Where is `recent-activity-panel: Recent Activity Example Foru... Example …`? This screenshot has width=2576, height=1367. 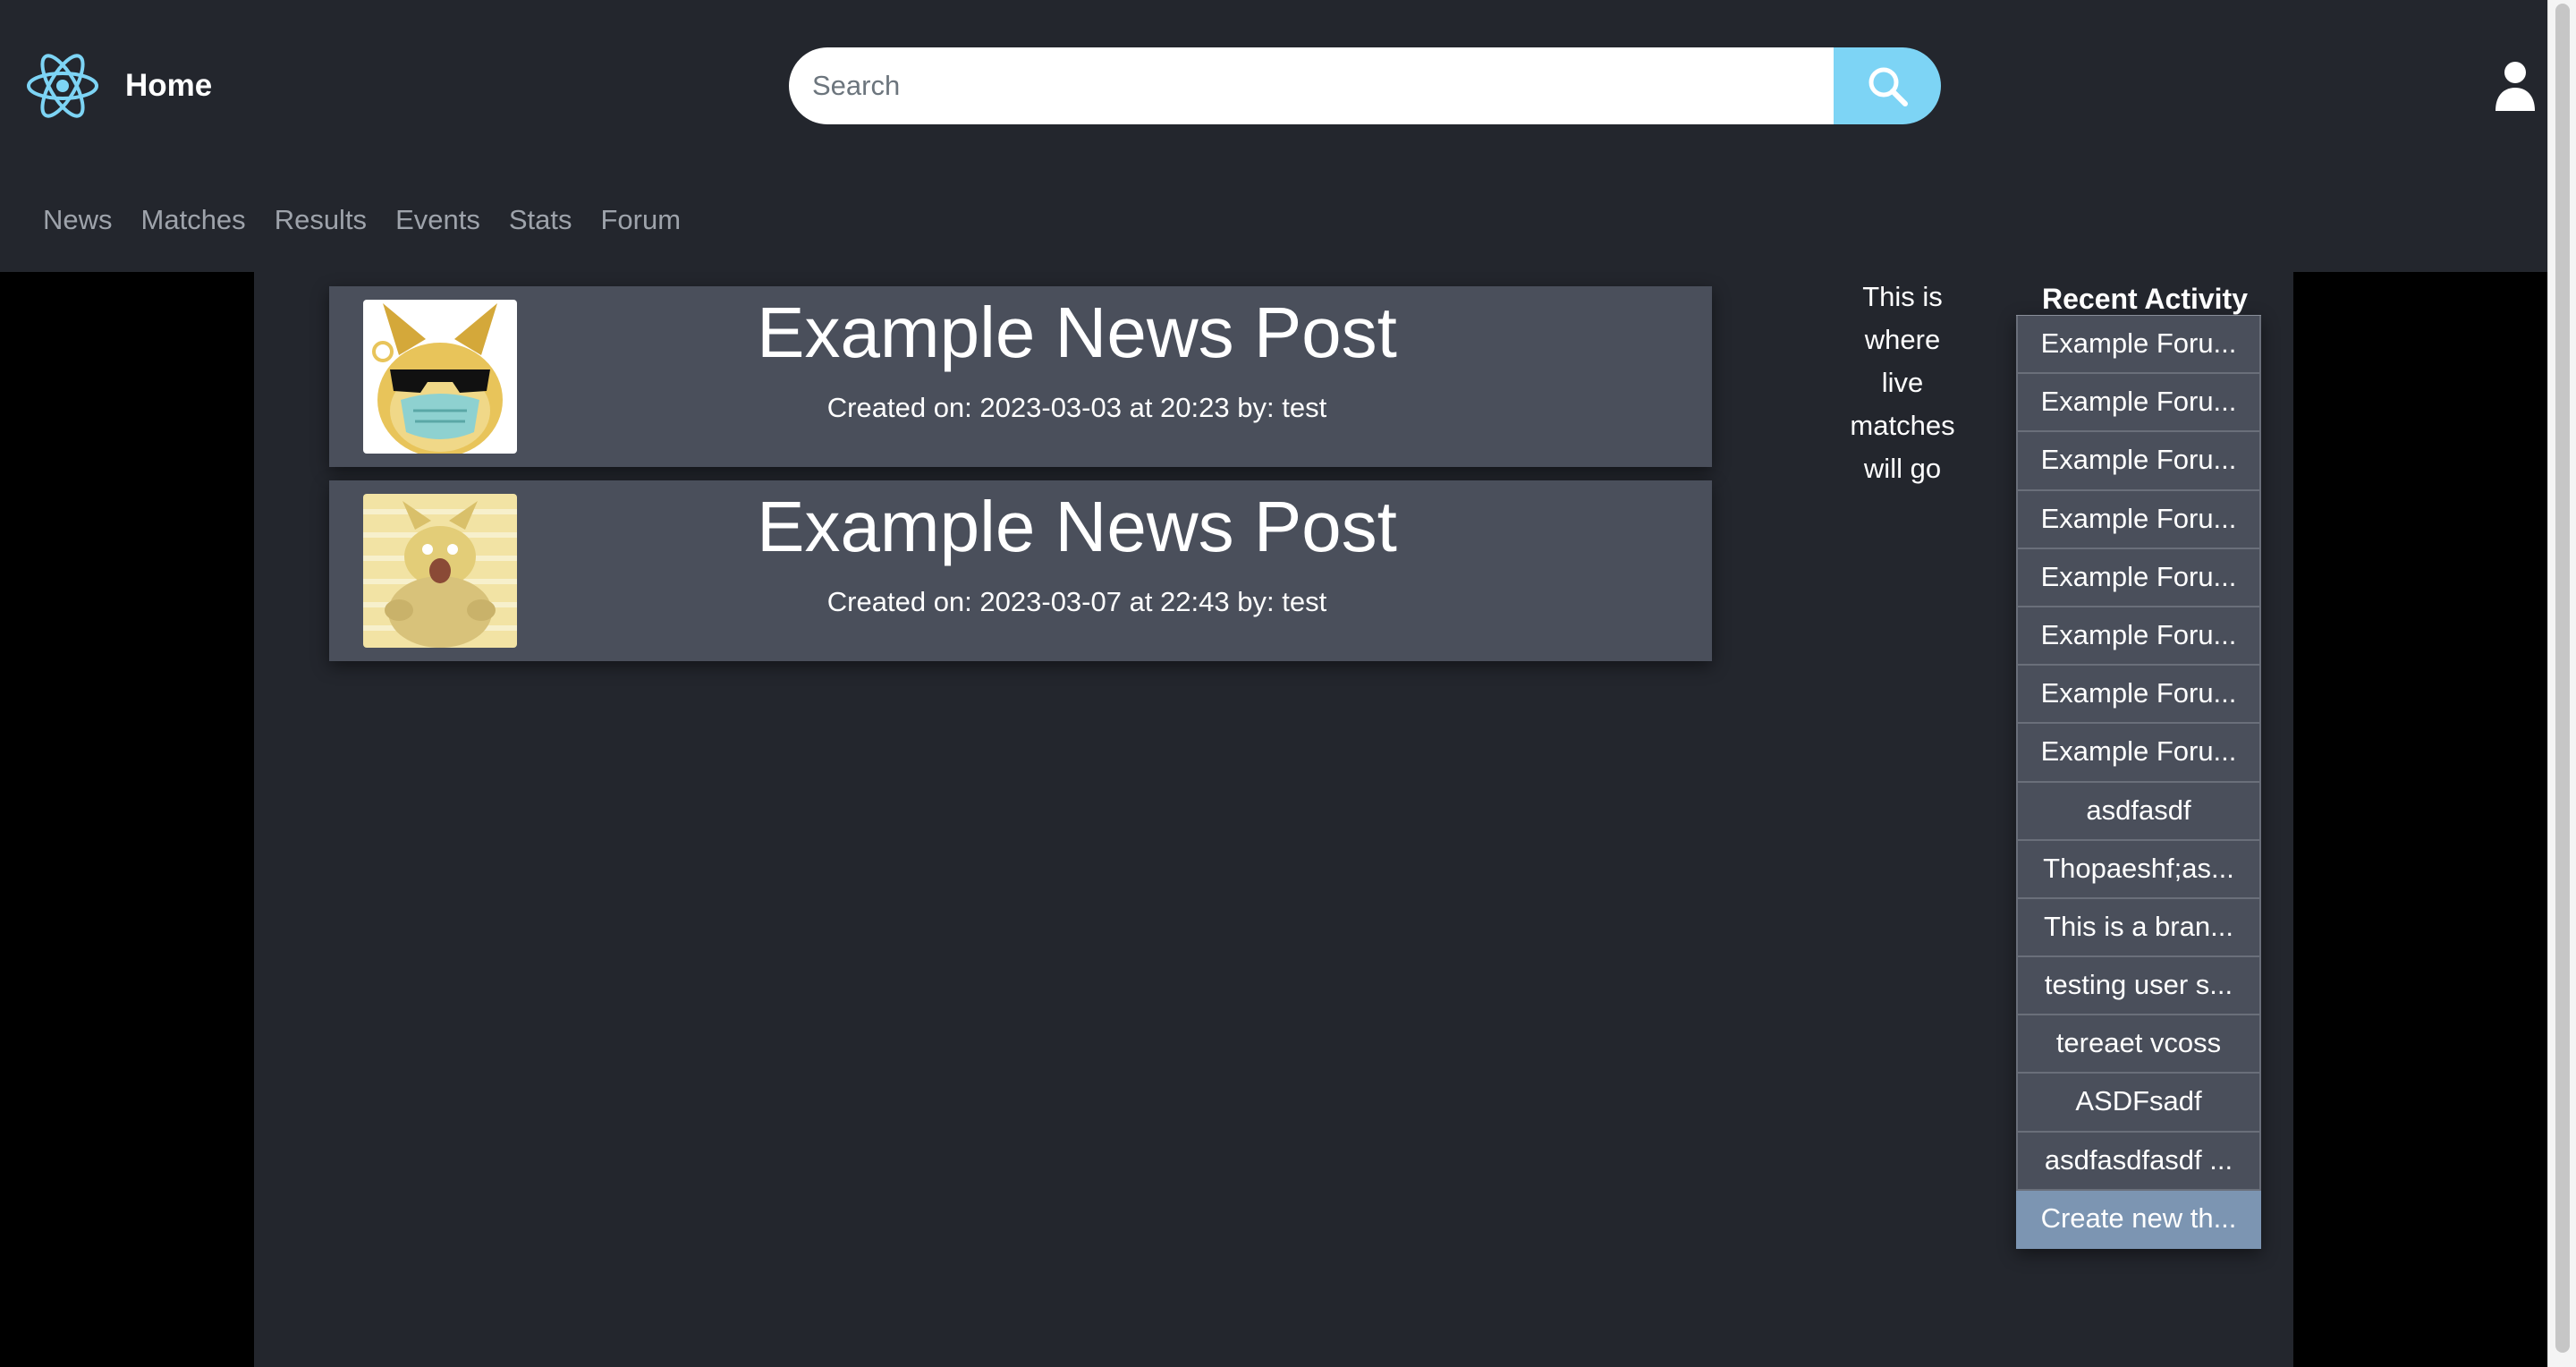 recent-activity-panel: Recent Activity Example Foru... Example … is located at coordinates (2145, 760).